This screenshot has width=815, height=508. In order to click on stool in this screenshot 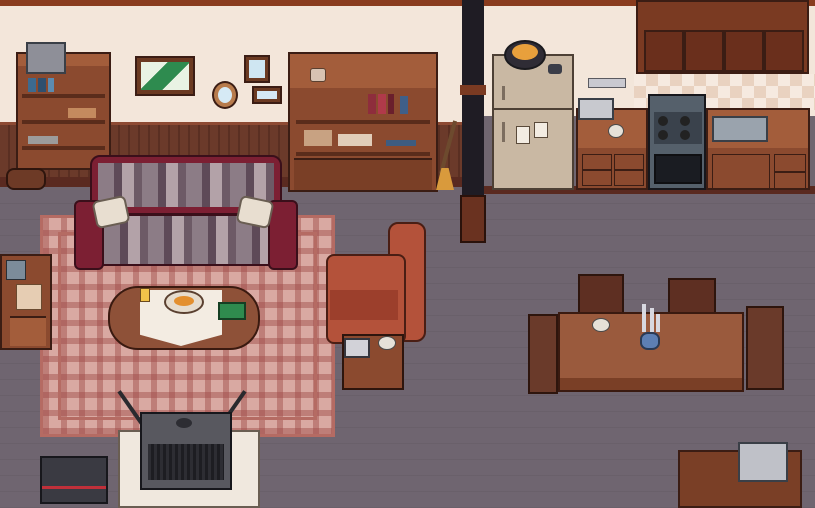, I will do `click(26, 179)`.